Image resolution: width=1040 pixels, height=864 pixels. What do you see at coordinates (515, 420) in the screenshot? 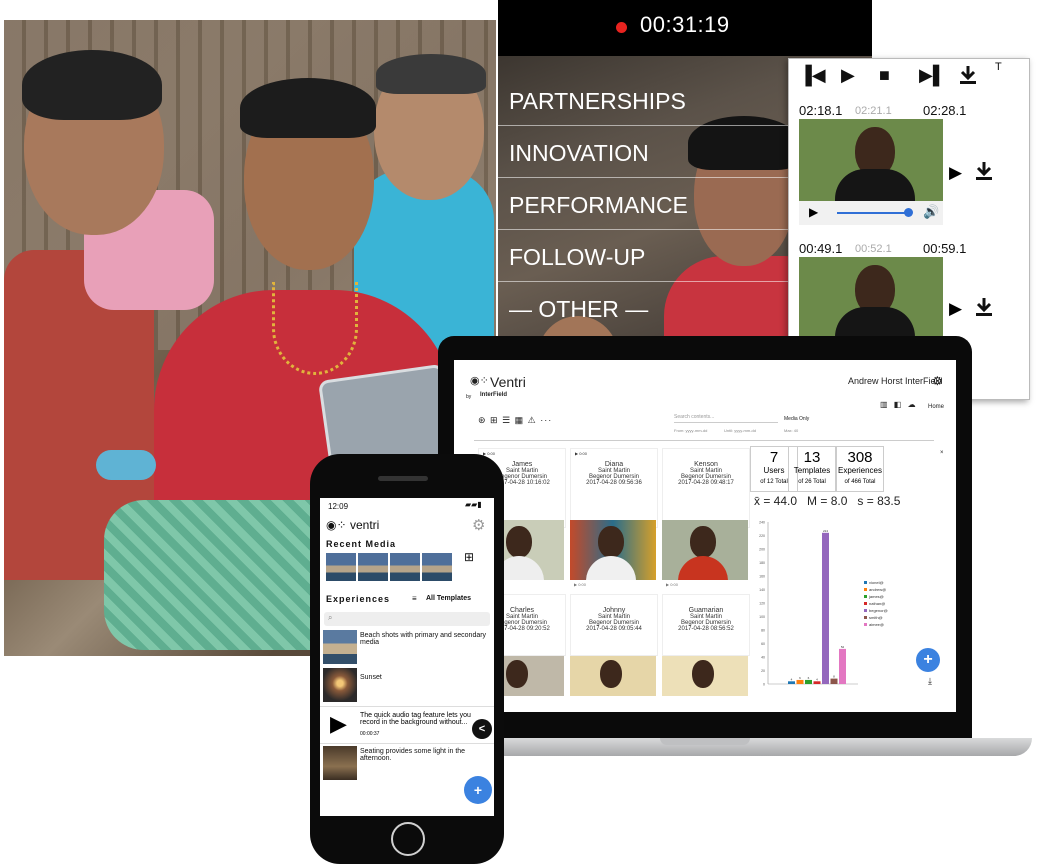
I see `view-toolbar-icons: ⊛ ⊞ ☰ ▦ ⚠ ···` at bounding box center [515, 420].